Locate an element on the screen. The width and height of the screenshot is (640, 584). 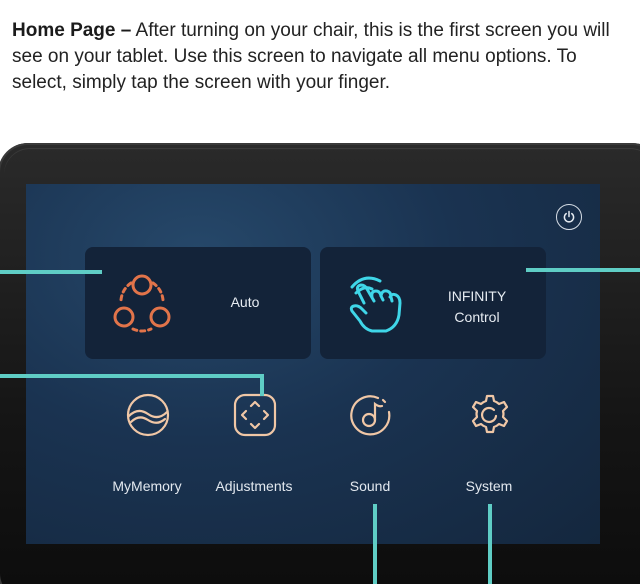
adjustments-button: Adjustments is located at coordinates (254, 443).